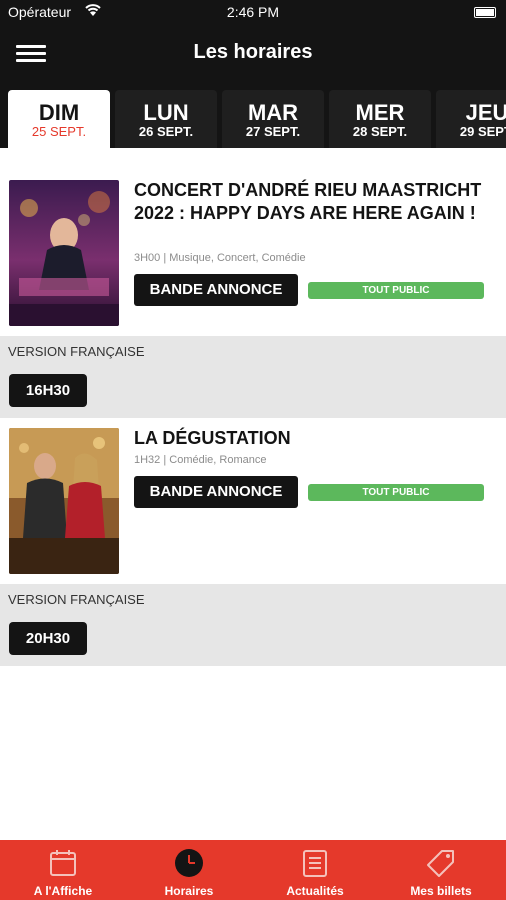 This screenshot has height=900, width=506. I want to click on date-tab-day: DIM, so click(59, 112).